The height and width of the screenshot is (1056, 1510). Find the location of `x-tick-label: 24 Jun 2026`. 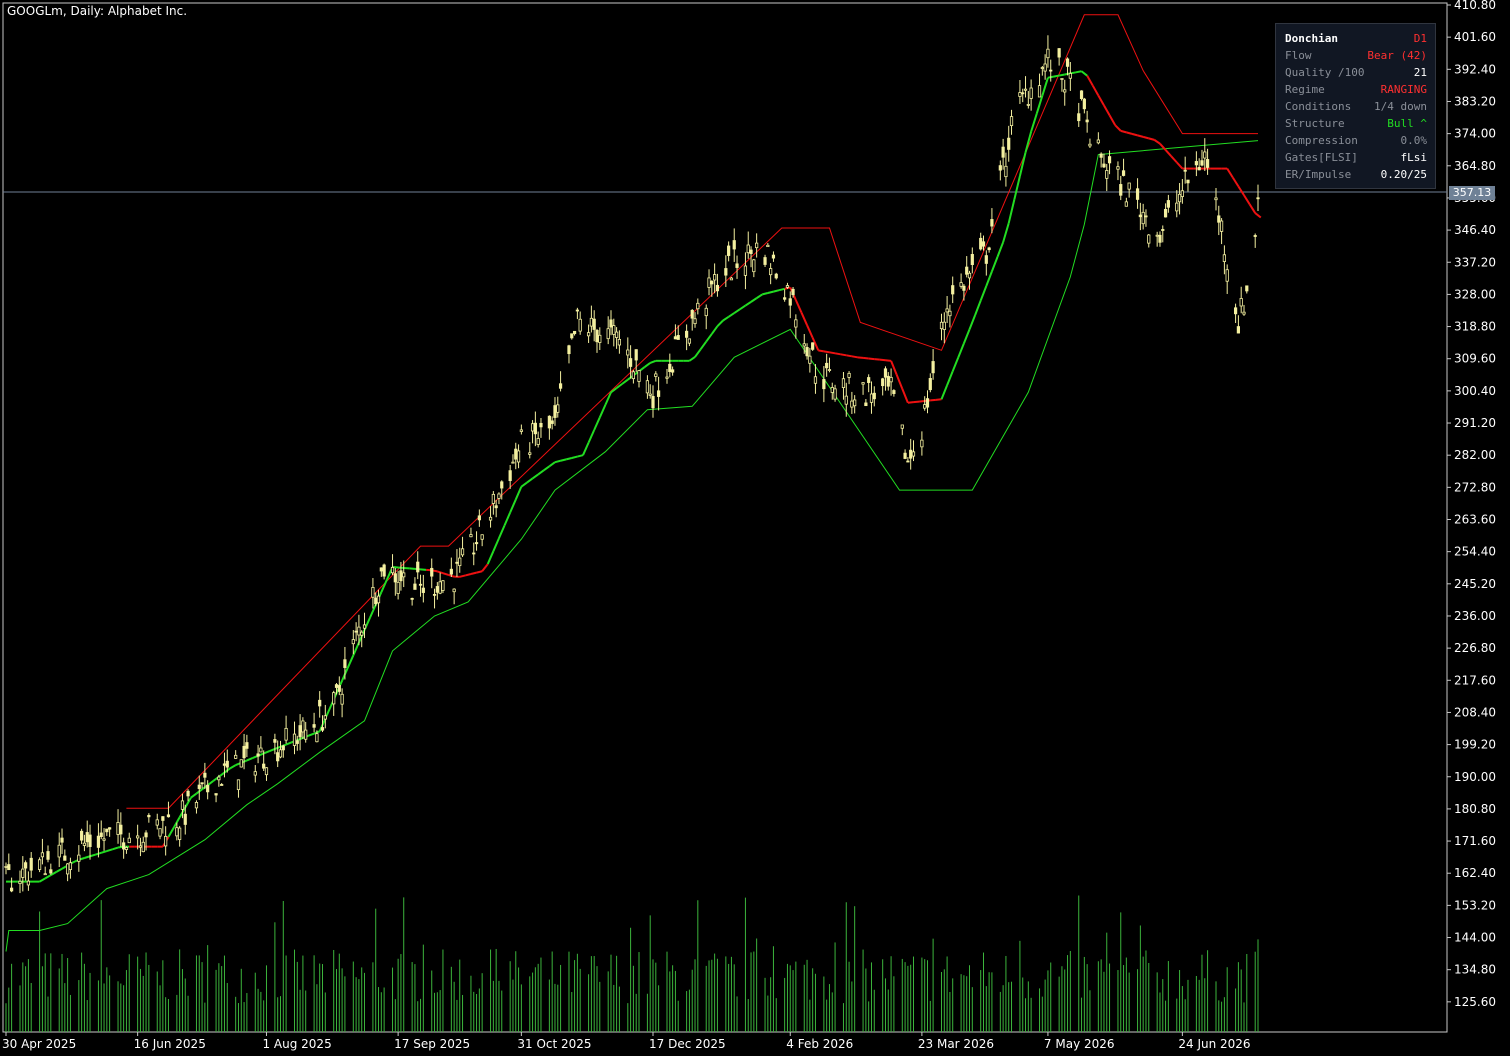

x-tick-label: 24 Jun 2026 is located at coordinates (1214, 1044).